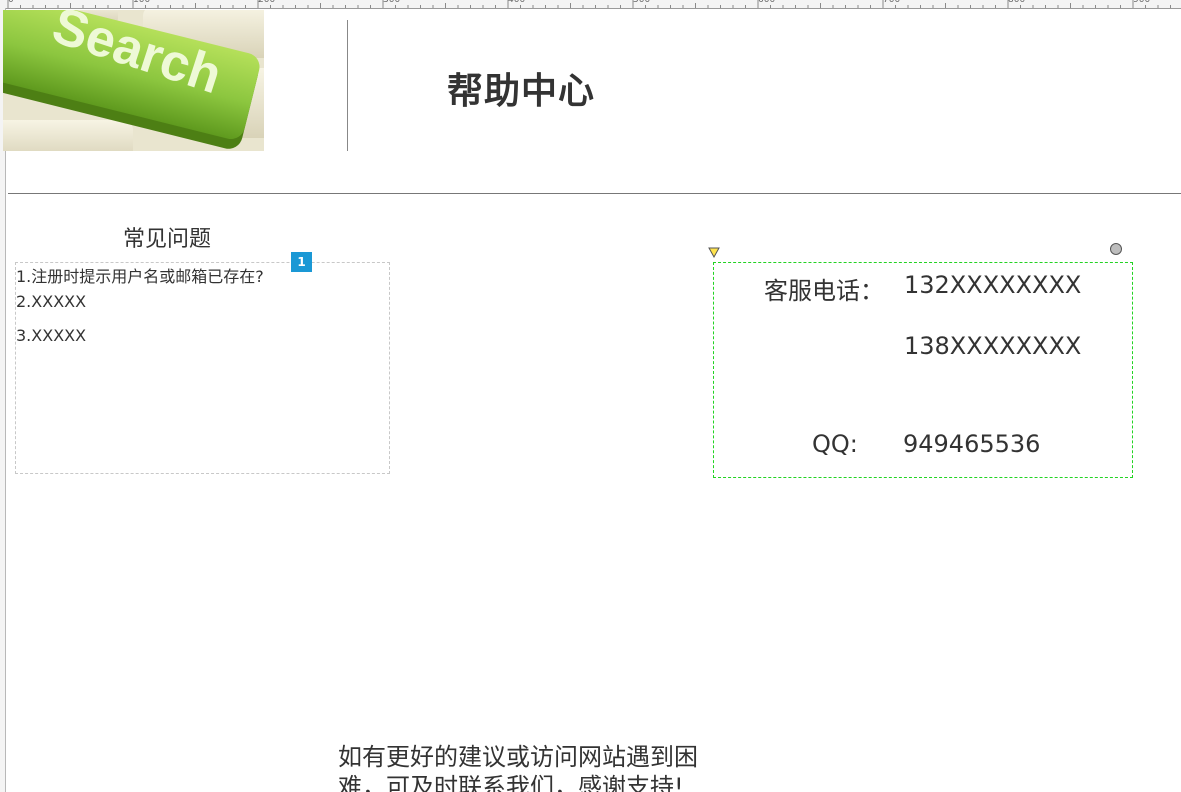 The height and width of the screenshot is (792, 1181). I want to click on anchor-triangle-icon, so click(714, 252).